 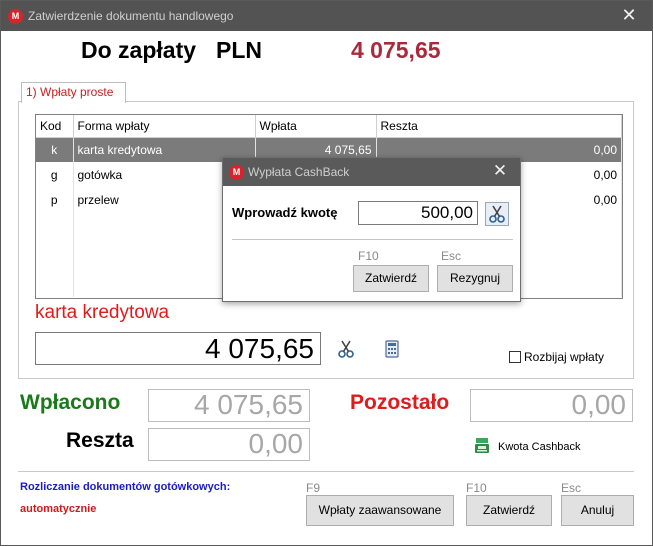 What do you see at coordinates (499, 126) in the screenshot?
I see `column-header-reszta: Reszta` at bounding box center [499, 126].